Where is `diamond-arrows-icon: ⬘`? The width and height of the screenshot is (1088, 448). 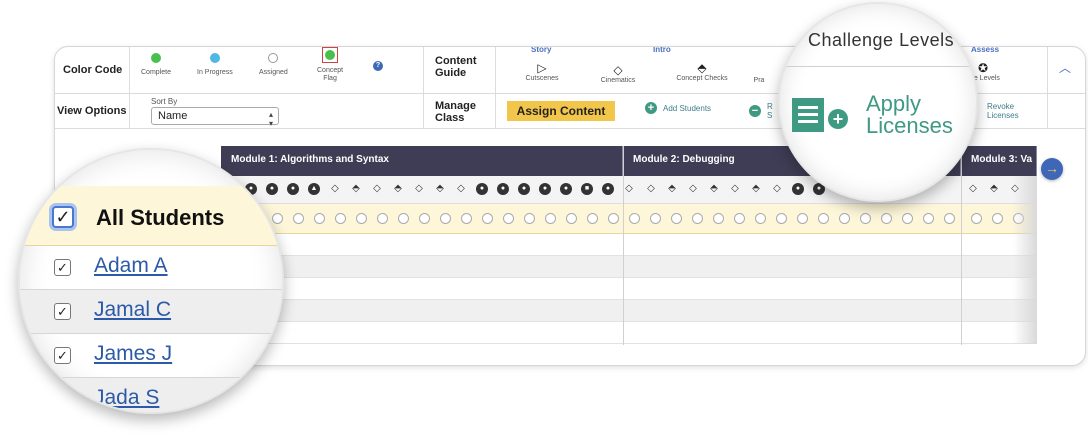
diamond-arrows-icon: ⬘ is located at coordinates (702, 68).